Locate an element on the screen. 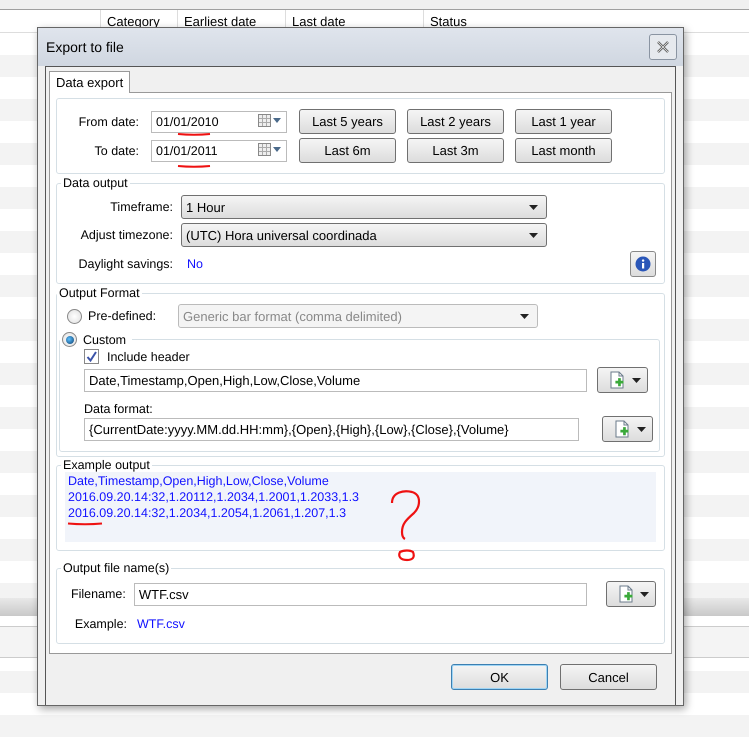 This screenshot has width=749, height=754. info-button is located at coordinates (643, 264).